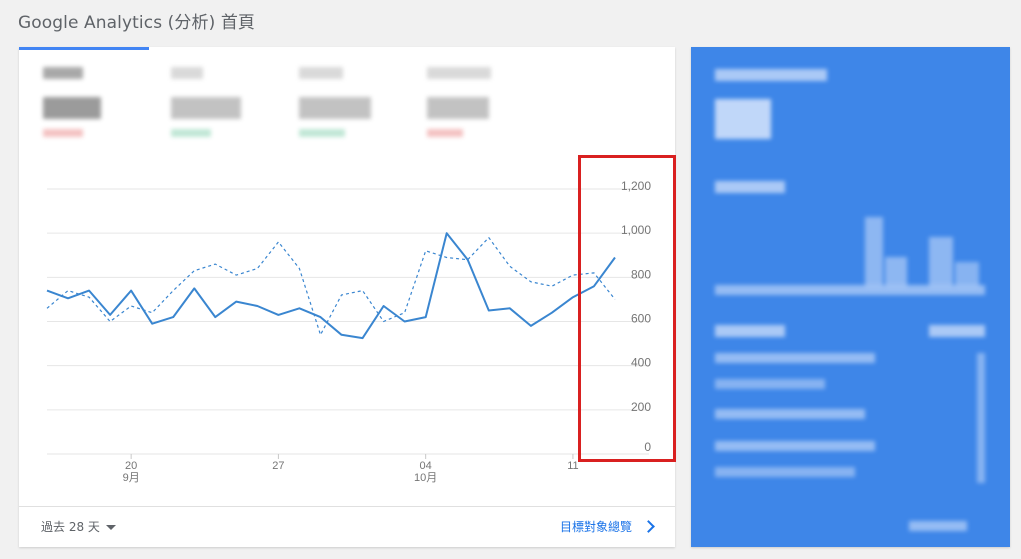 Image resolution: width=1021 pixels, height=559 pixels. What do you see at coordinates (425, 478) in the screenshot?
I see `x-tick-month-label: 10月` at bounding box center [425, 478].